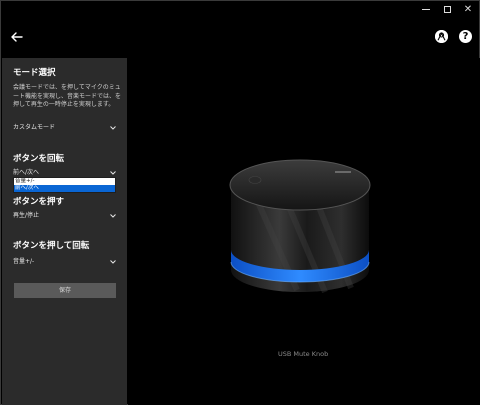 This screenshot has width=480, height=405. Describe the element at coordinates (39, 202) in the screenshot. I see `press-section-title: ボタンを押す` at that location.